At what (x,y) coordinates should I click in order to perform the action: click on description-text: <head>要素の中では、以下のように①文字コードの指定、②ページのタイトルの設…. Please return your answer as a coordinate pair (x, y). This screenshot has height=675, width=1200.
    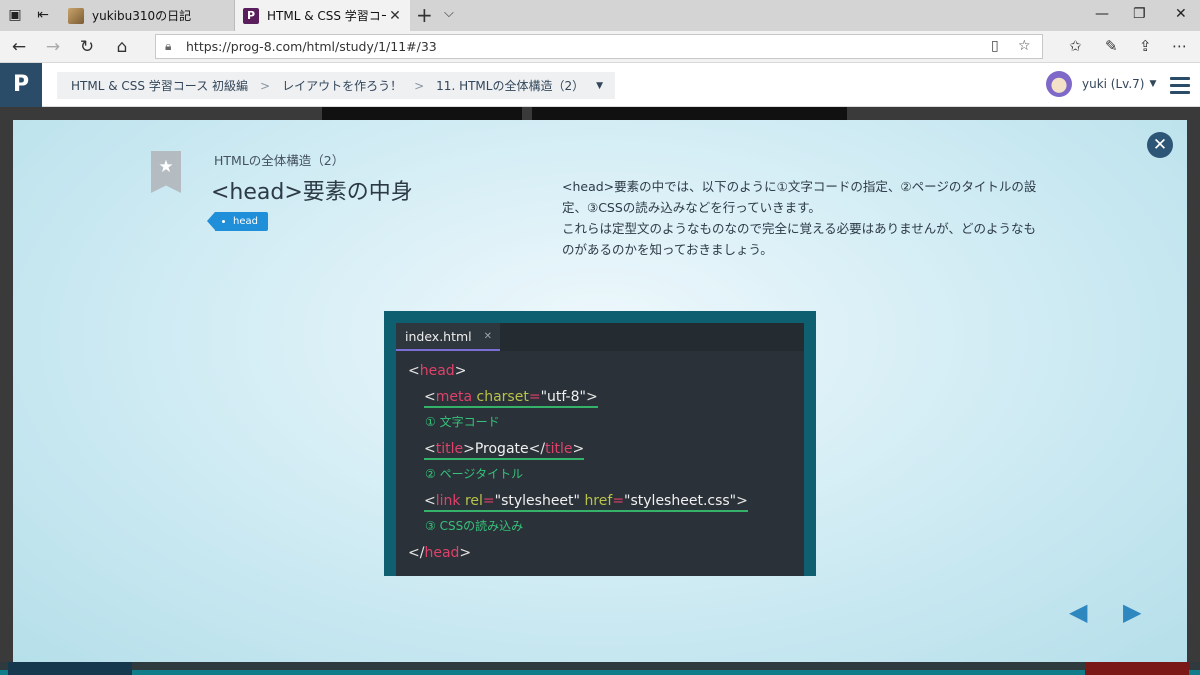
    Looking at the image, I should click on (799, 218).